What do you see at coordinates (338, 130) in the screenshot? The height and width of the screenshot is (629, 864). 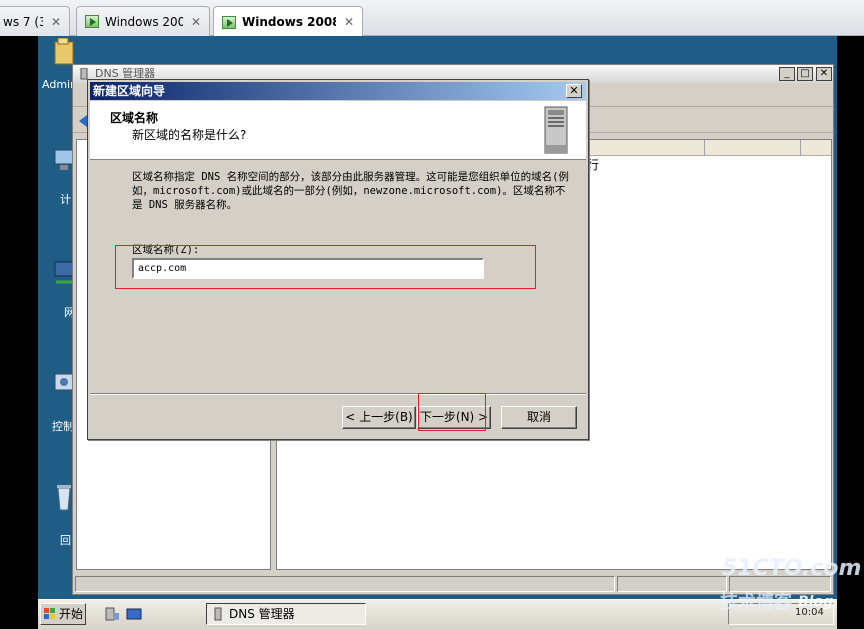 I see `wizard-header: 区域名称 新区域的名称是什么?` at bounding box center [338, 130].